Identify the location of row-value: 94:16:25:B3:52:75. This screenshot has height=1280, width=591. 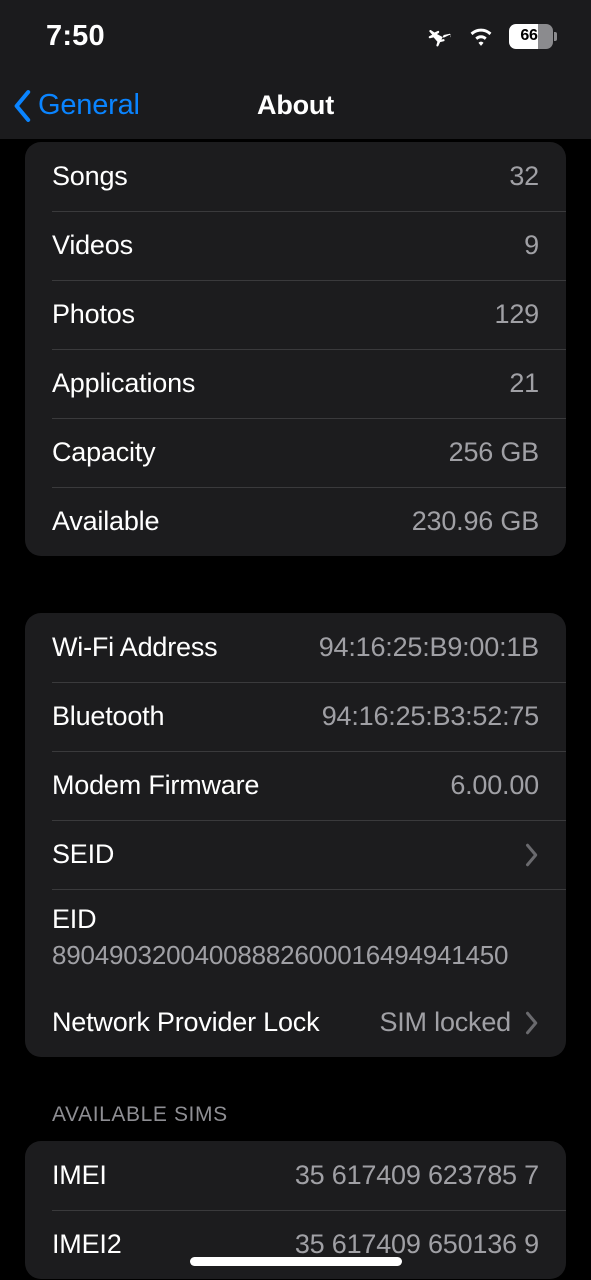
(430, 716).